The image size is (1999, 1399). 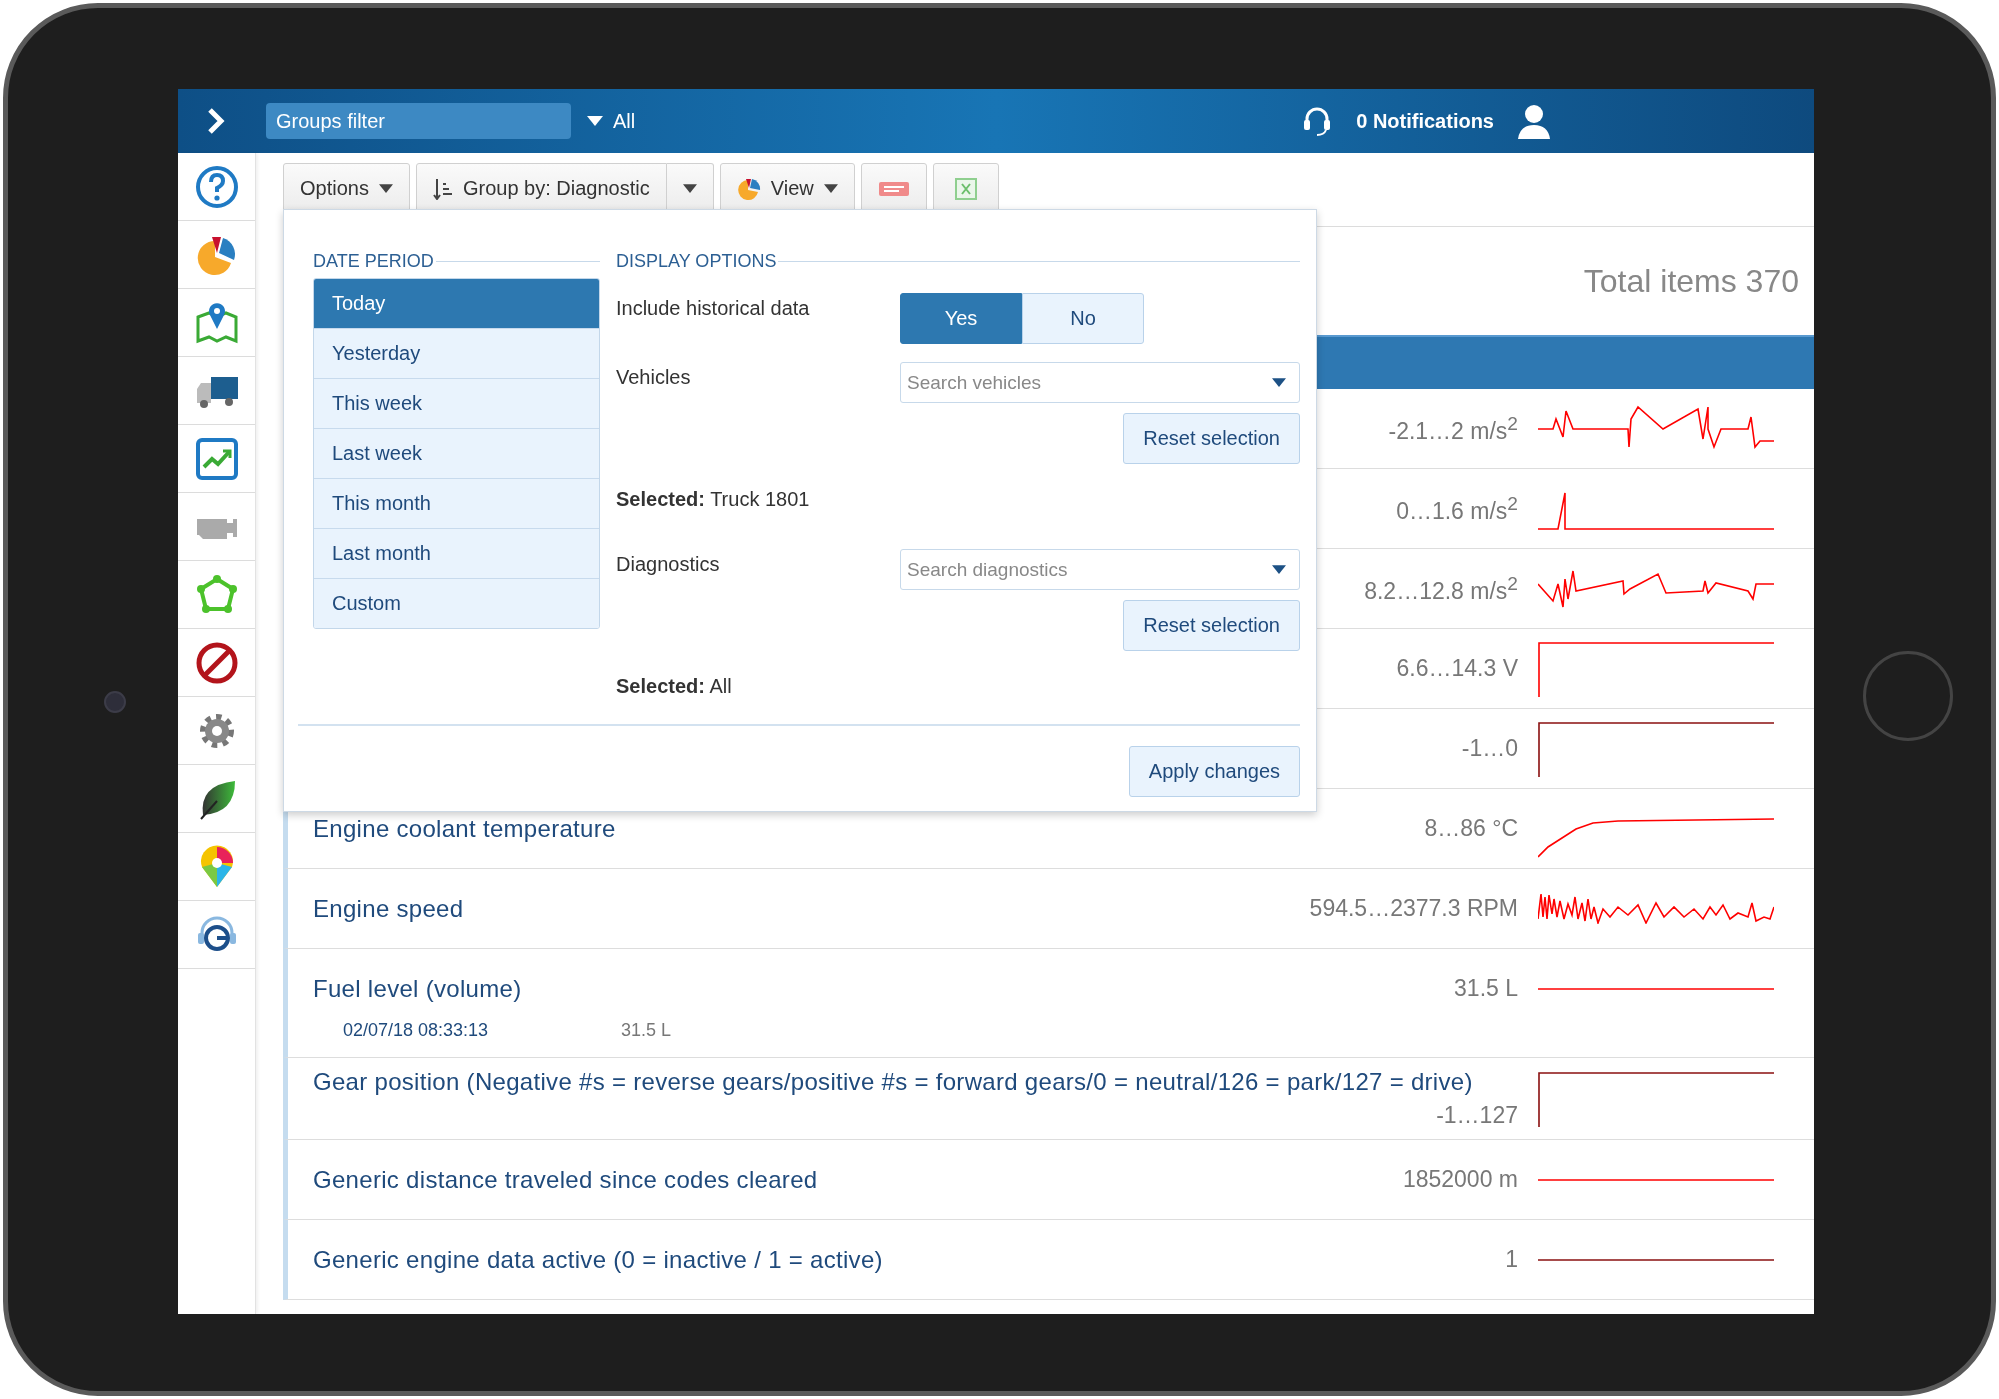 I want to click on date-period-option: Custom, so click(x=456, y=603).